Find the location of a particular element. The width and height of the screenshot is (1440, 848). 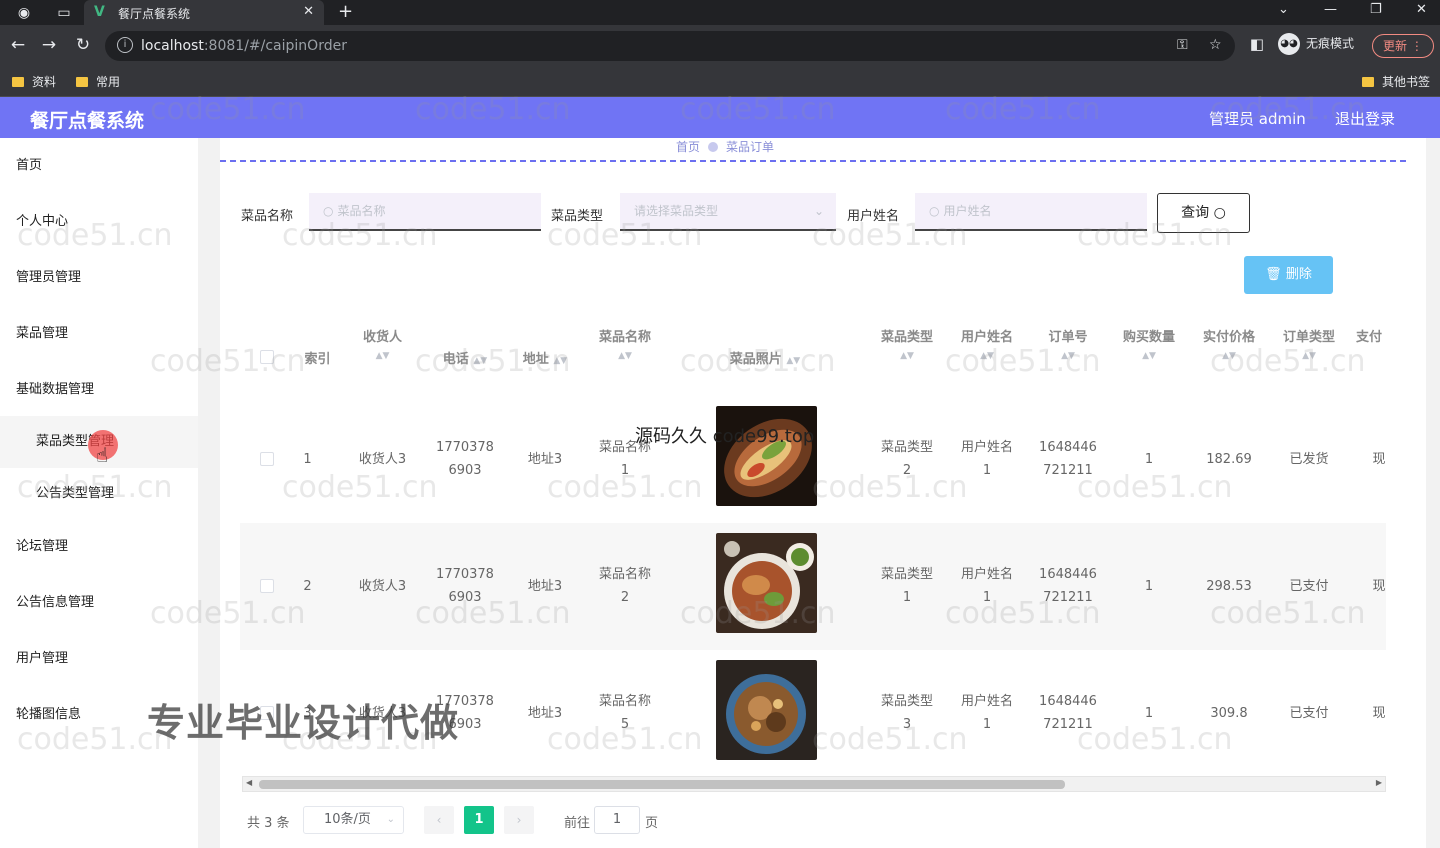

sidebar-item-notice-type: 公告类型管理 is located at coordinates (99, 494).